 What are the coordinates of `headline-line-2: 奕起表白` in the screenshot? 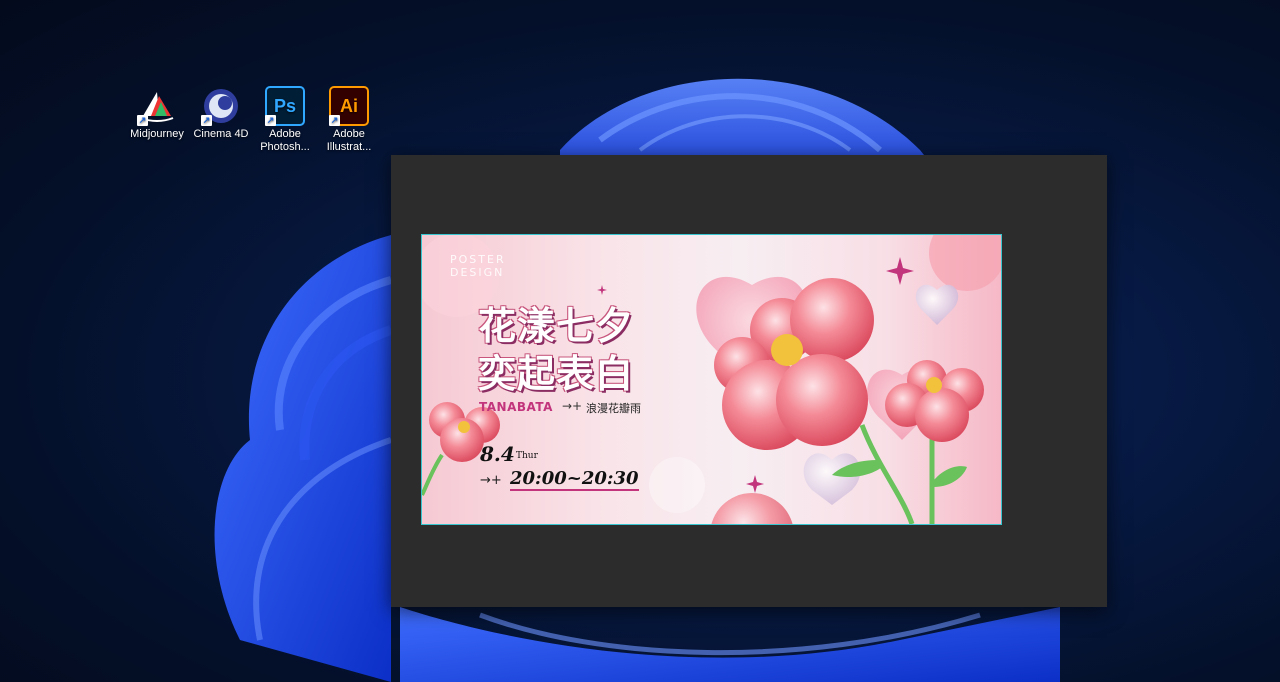 It's located at (556, 374).